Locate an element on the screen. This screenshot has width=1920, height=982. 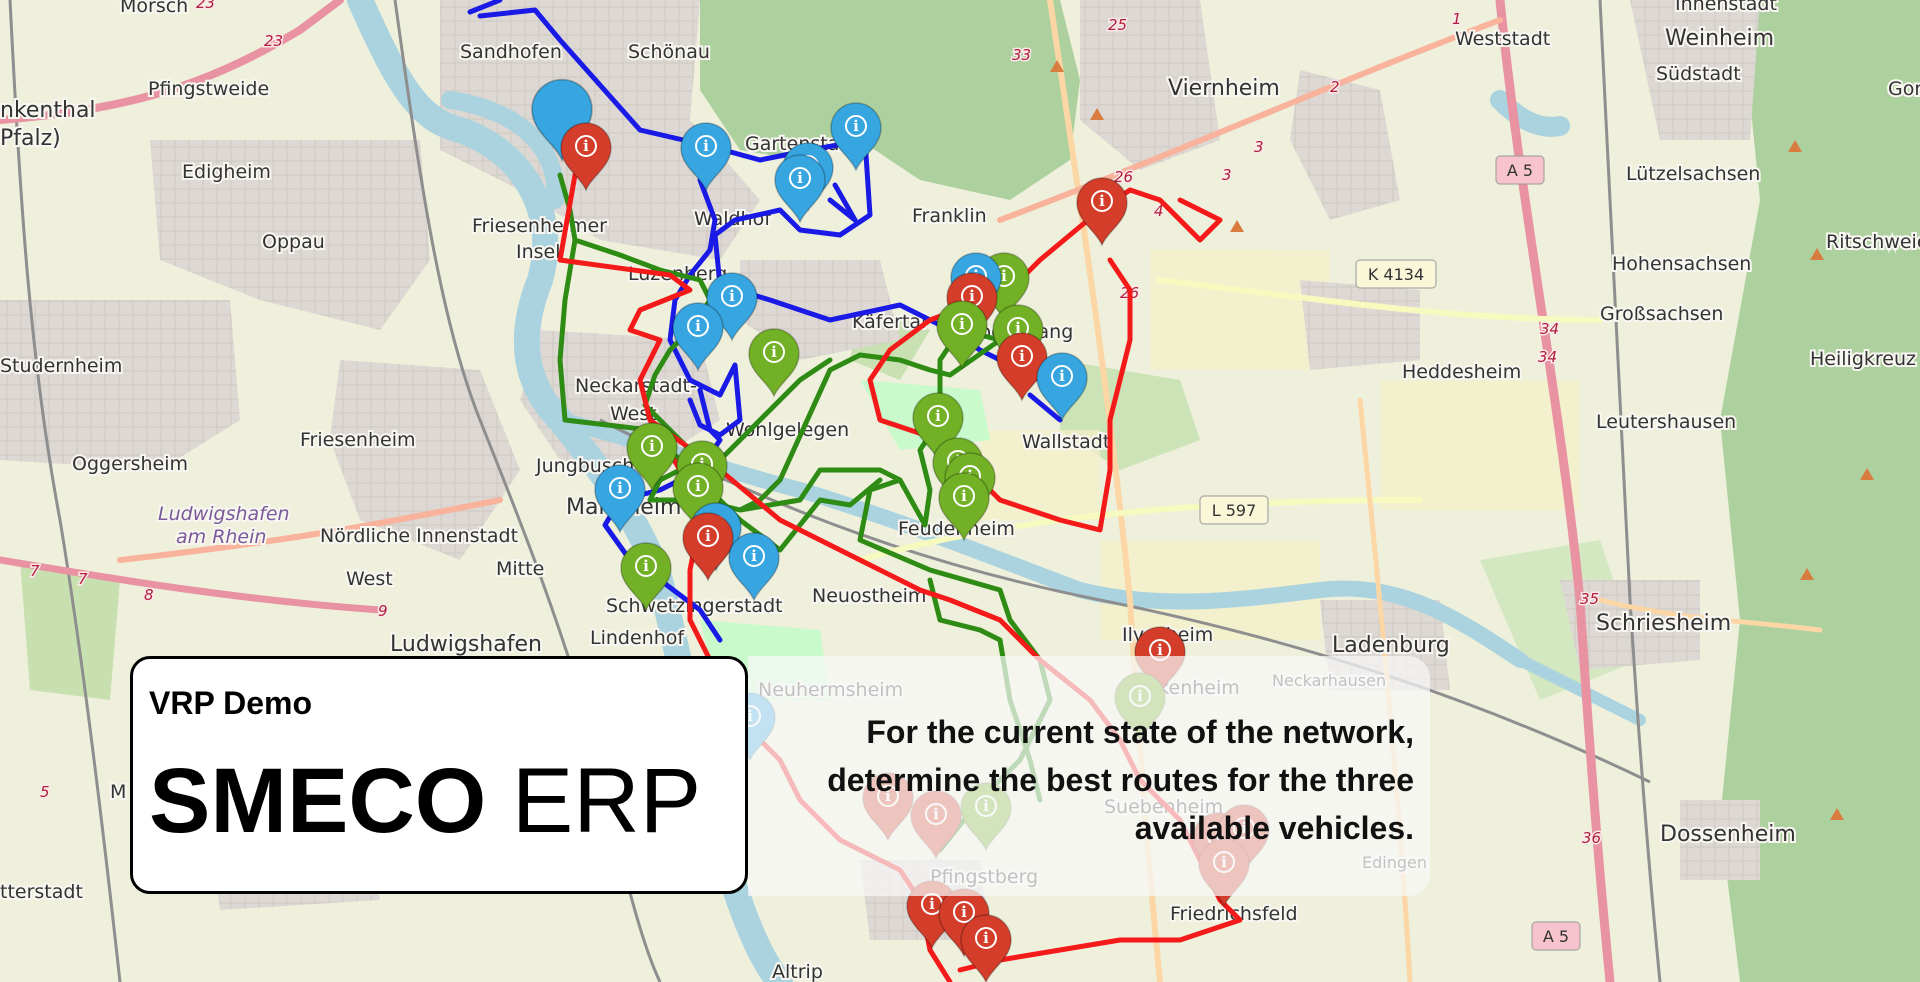
place-label: Ladenburg is located at coordinates (1391, 645).